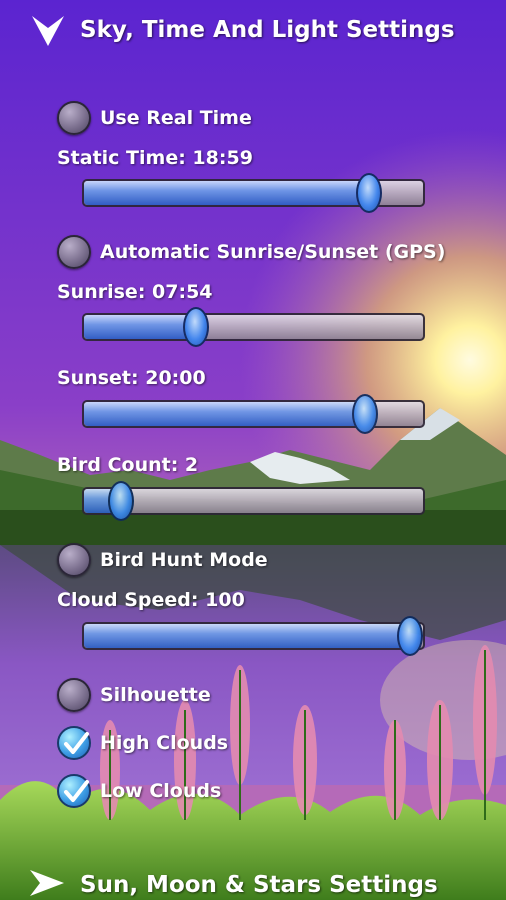  I want to click on use-real-time-radio, so click(74, 118).